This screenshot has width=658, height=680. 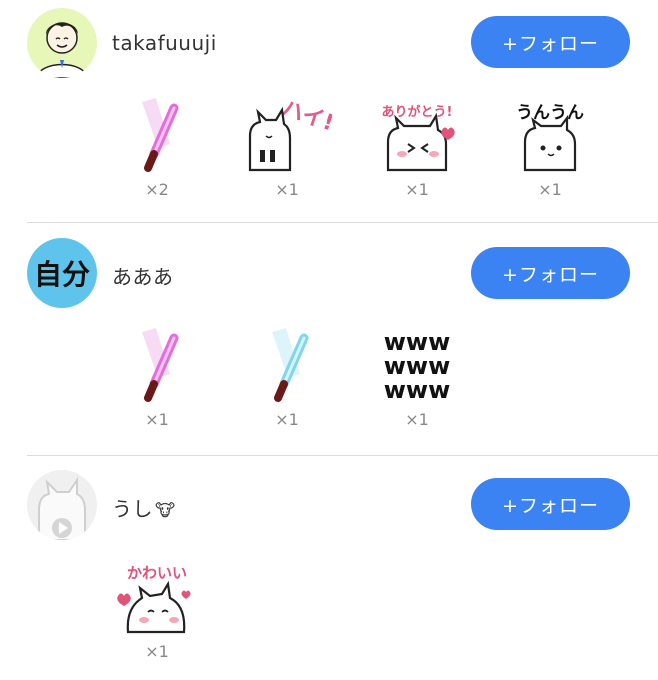 I want to click on gift-count: ×2, so click(x=157, y=189).